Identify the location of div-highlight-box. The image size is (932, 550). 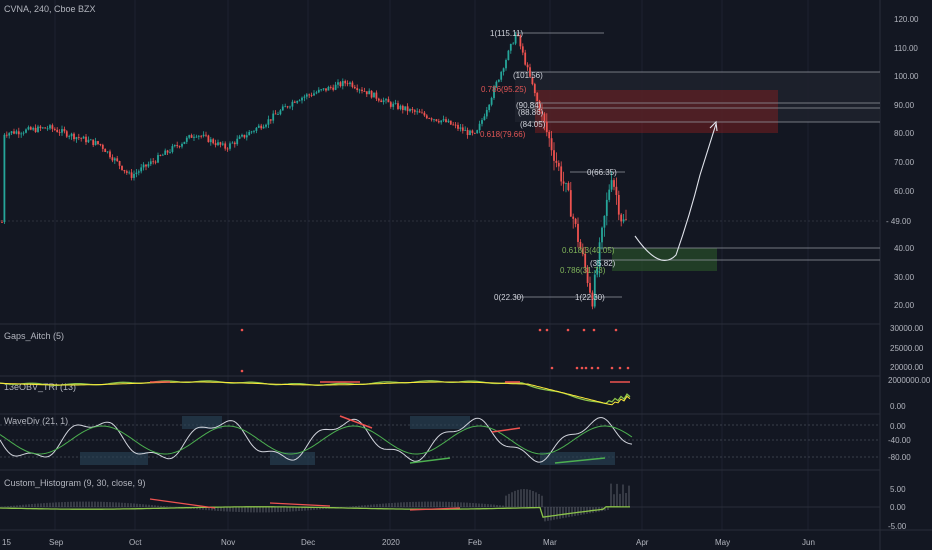
(440, 422).